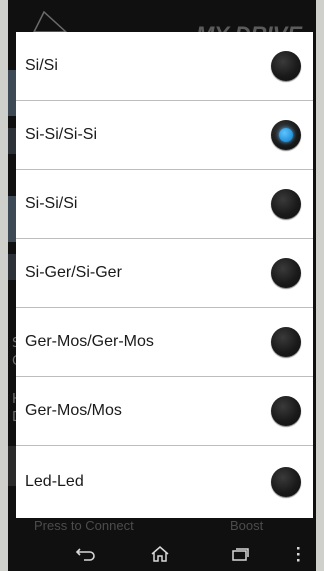  What do you see at coordinates (41, 65) in the screenshot?
I see `option-label: Si/Si` at bounding box center [41, 65].